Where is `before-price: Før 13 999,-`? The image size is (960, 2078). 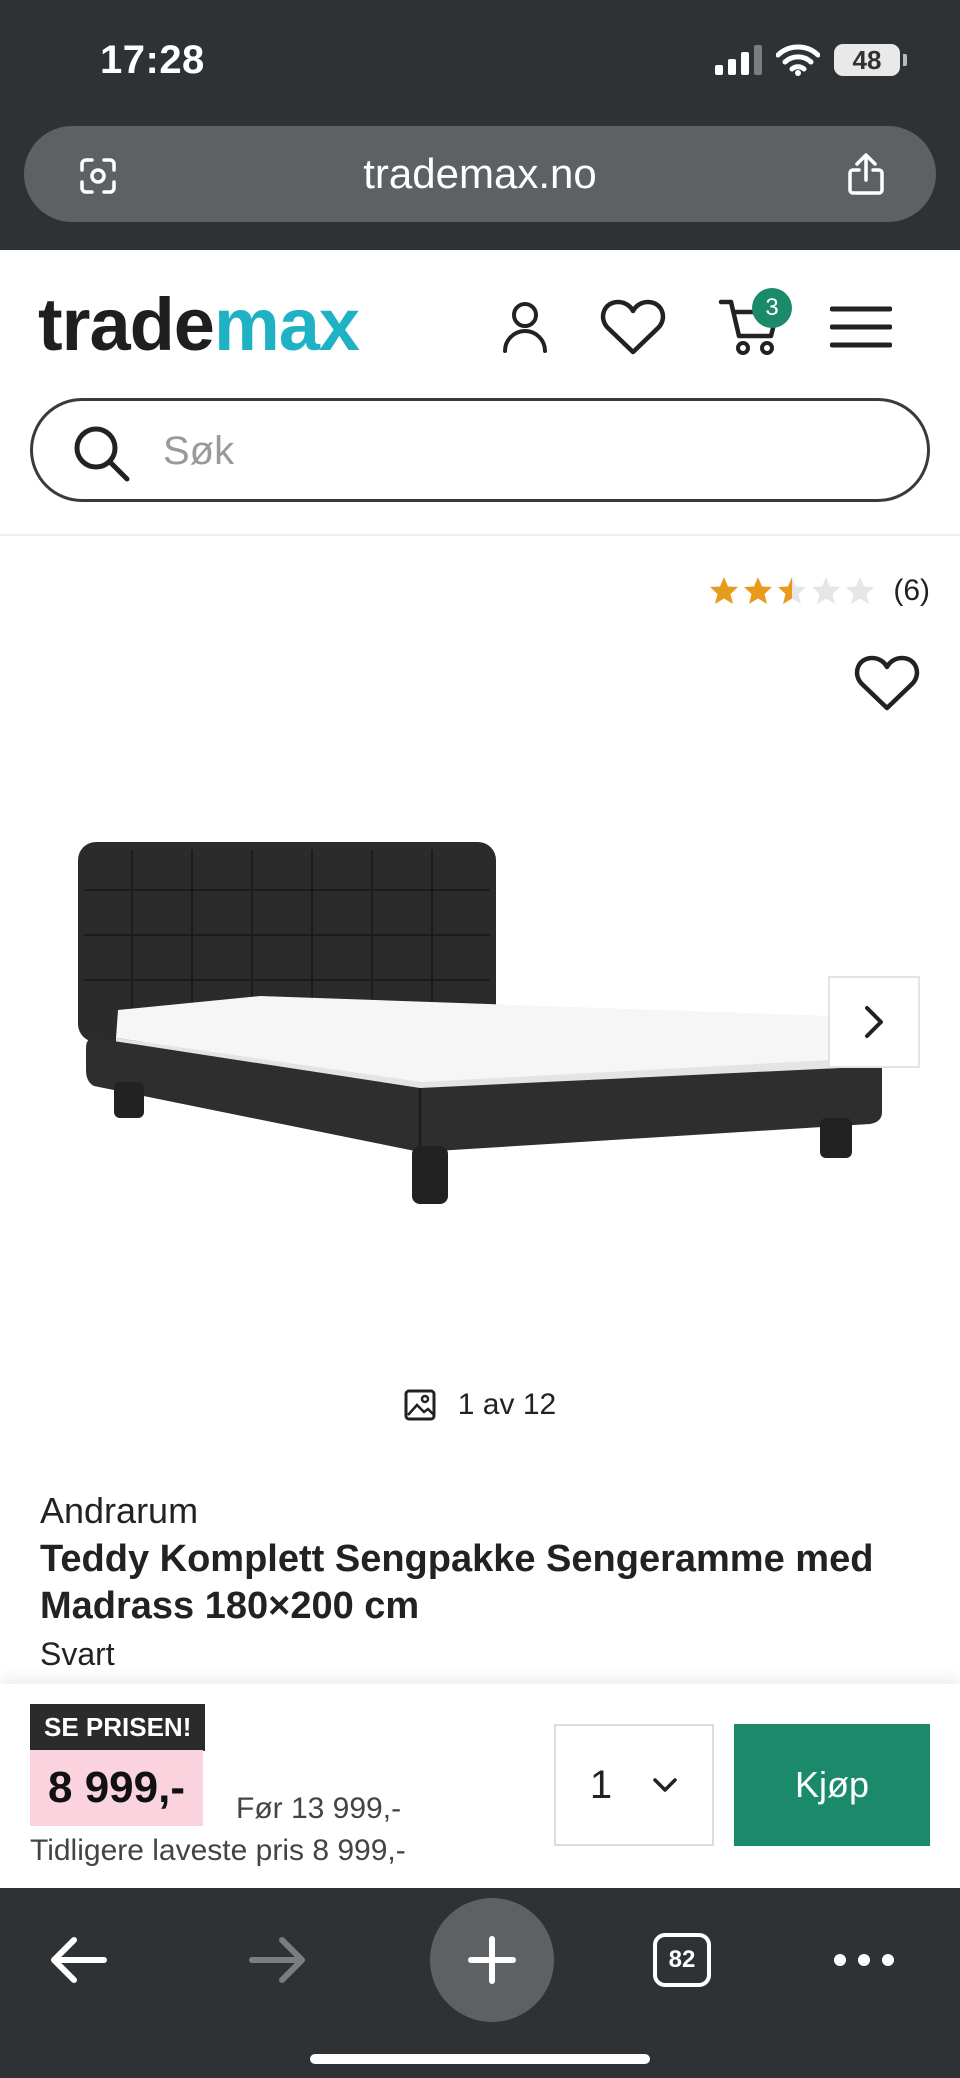 before-price: Før 13 999,- is located at coordinates (319, 1808).